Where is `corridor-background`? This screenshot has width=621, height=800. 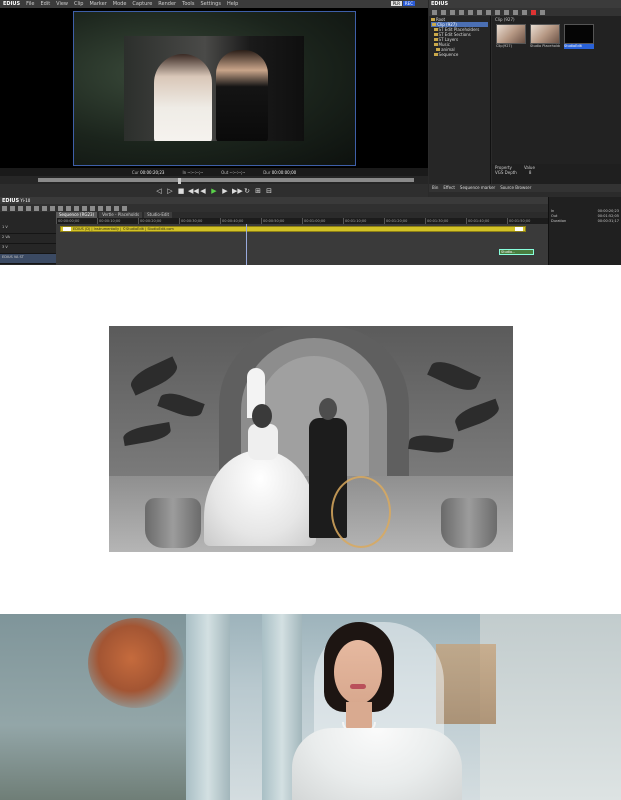
corridor-background is located at coordinates (550, 707).